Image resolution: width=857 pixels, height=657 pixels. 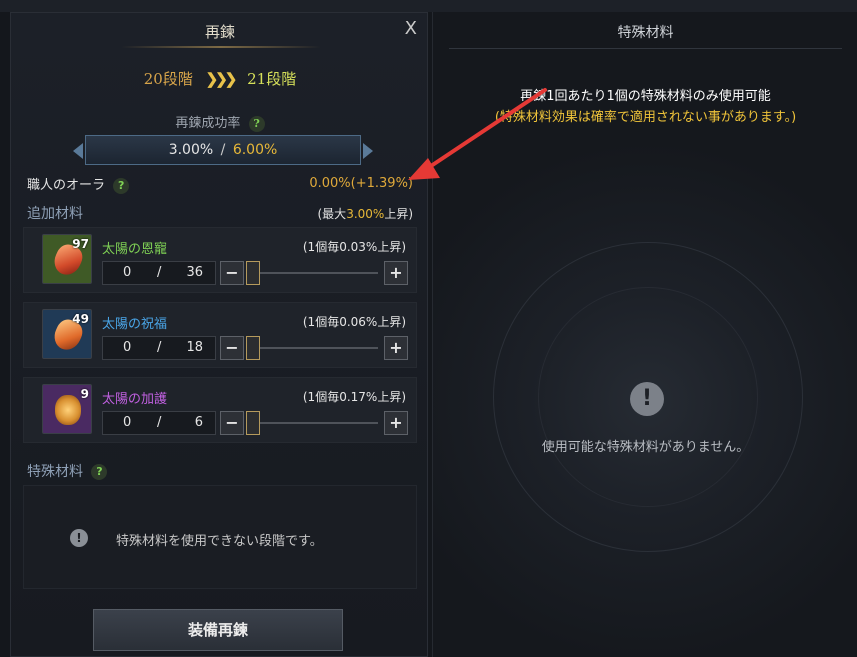 I want to click on material-name: 太陽の祝福, so click(x=135, y=324).